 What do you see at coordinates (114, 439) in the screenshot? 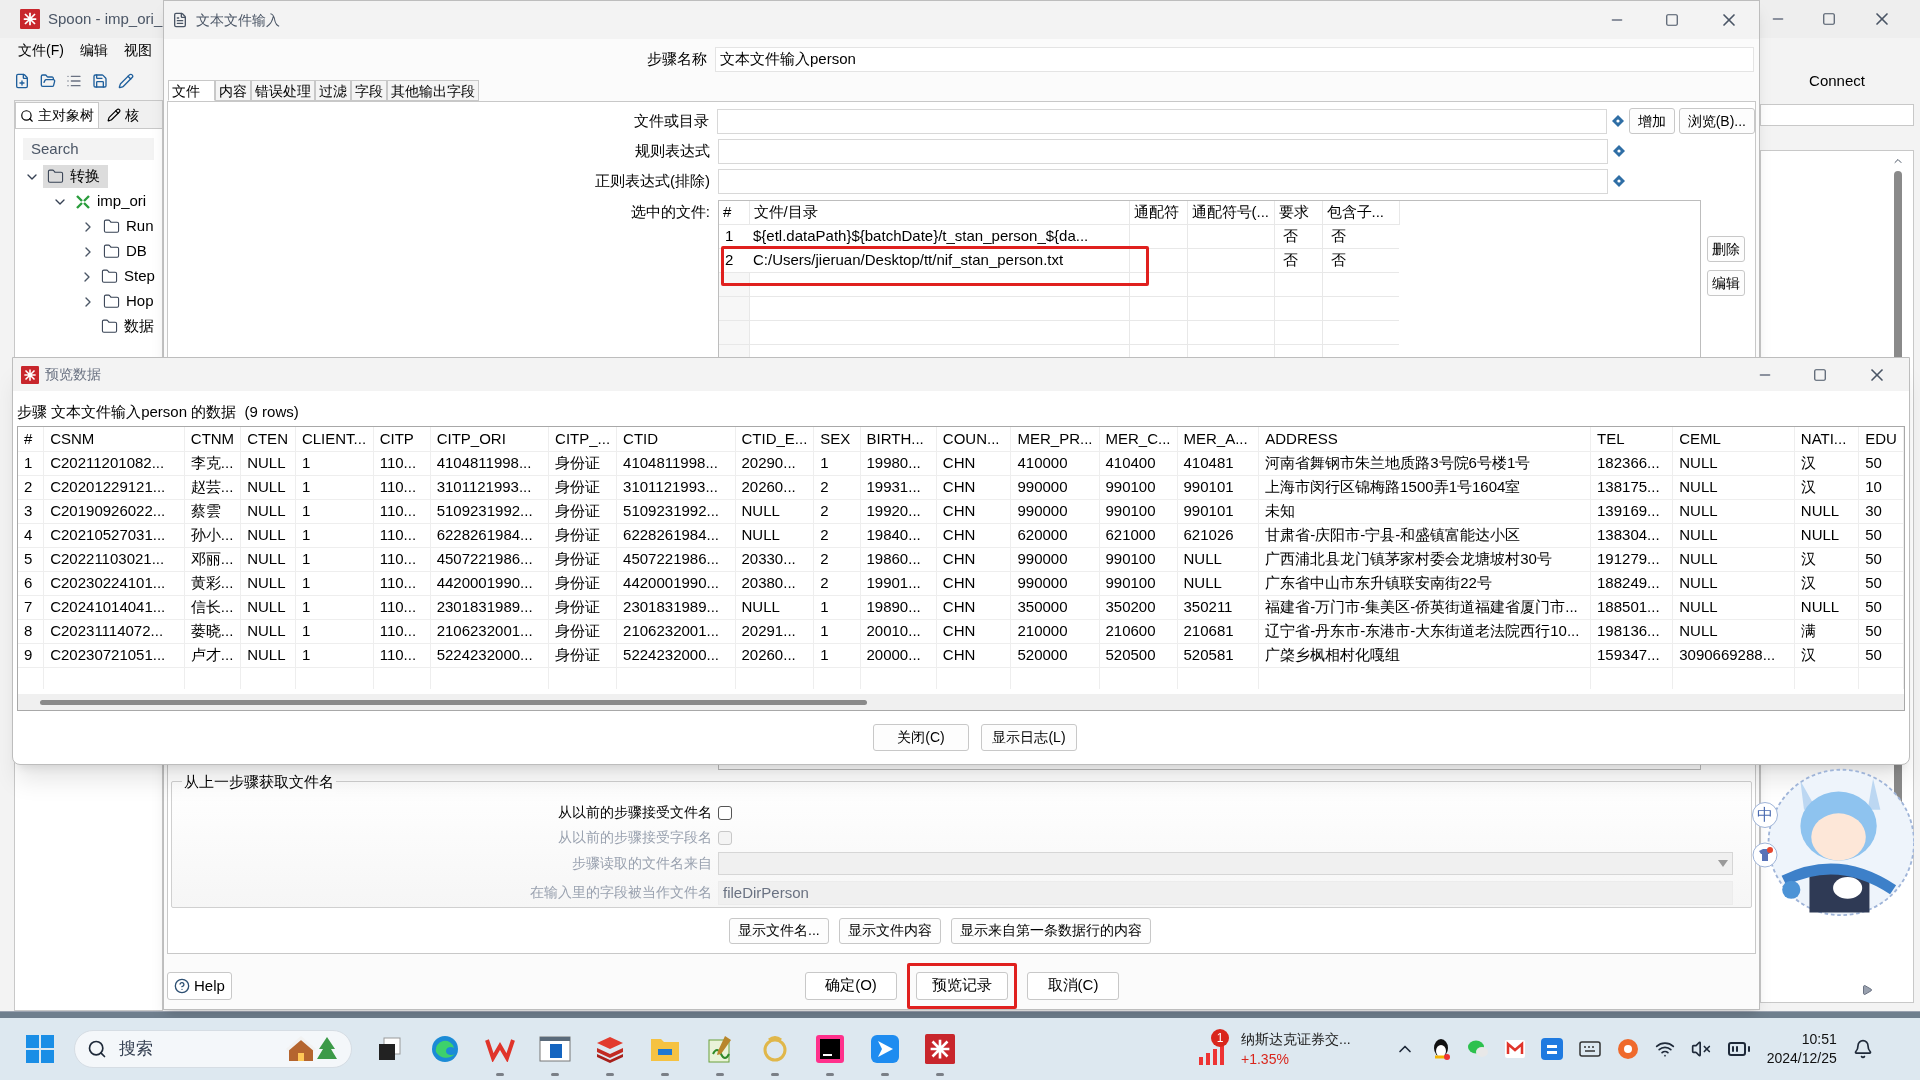
I see `column-header: CSNM` at bounding box center [114, 439].